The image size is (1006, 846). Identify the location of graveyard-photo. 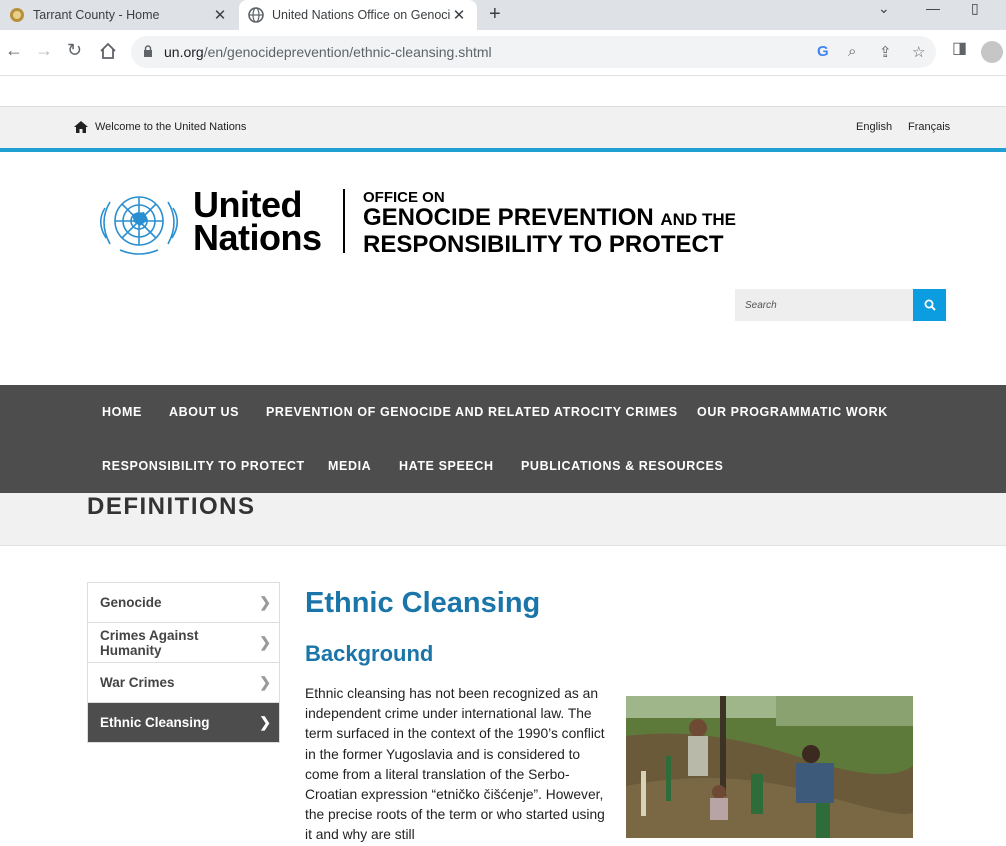
(769, 767).